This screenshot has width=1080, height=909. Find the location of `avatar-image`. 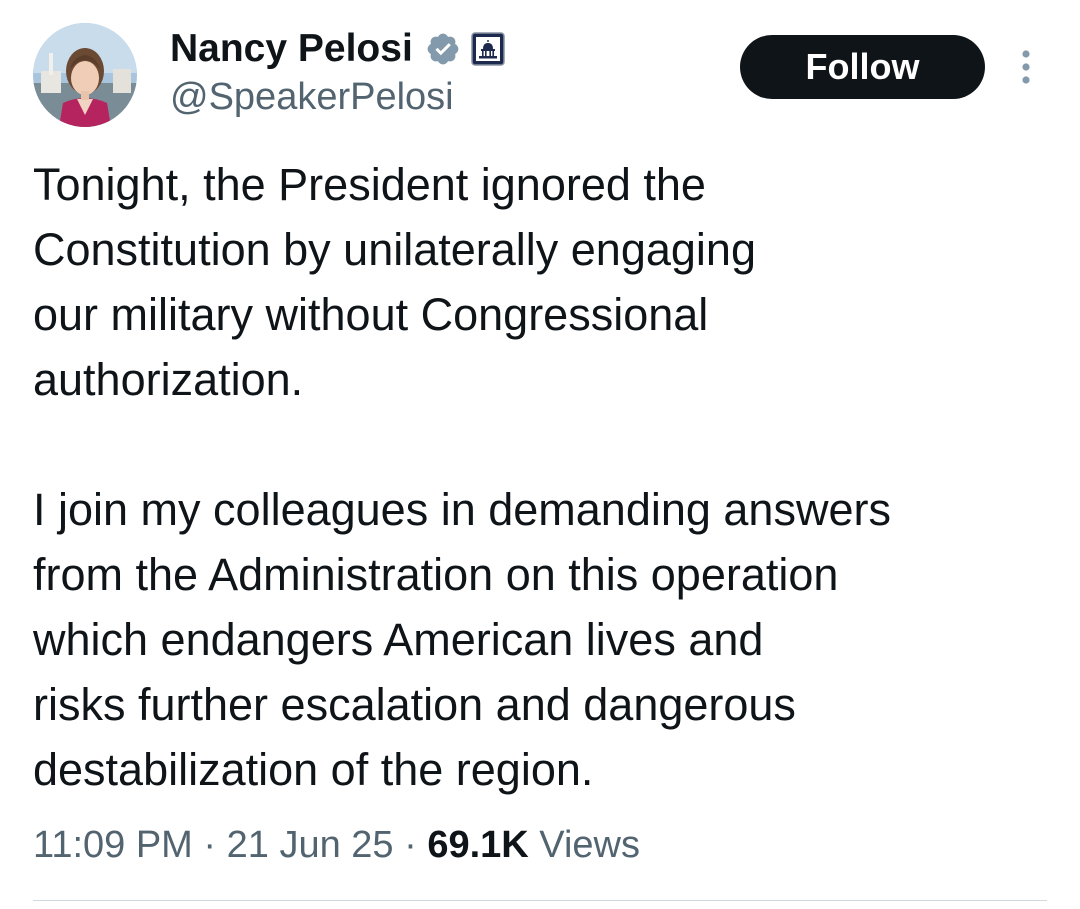

avatar-image is located at coordinates (85, 75).